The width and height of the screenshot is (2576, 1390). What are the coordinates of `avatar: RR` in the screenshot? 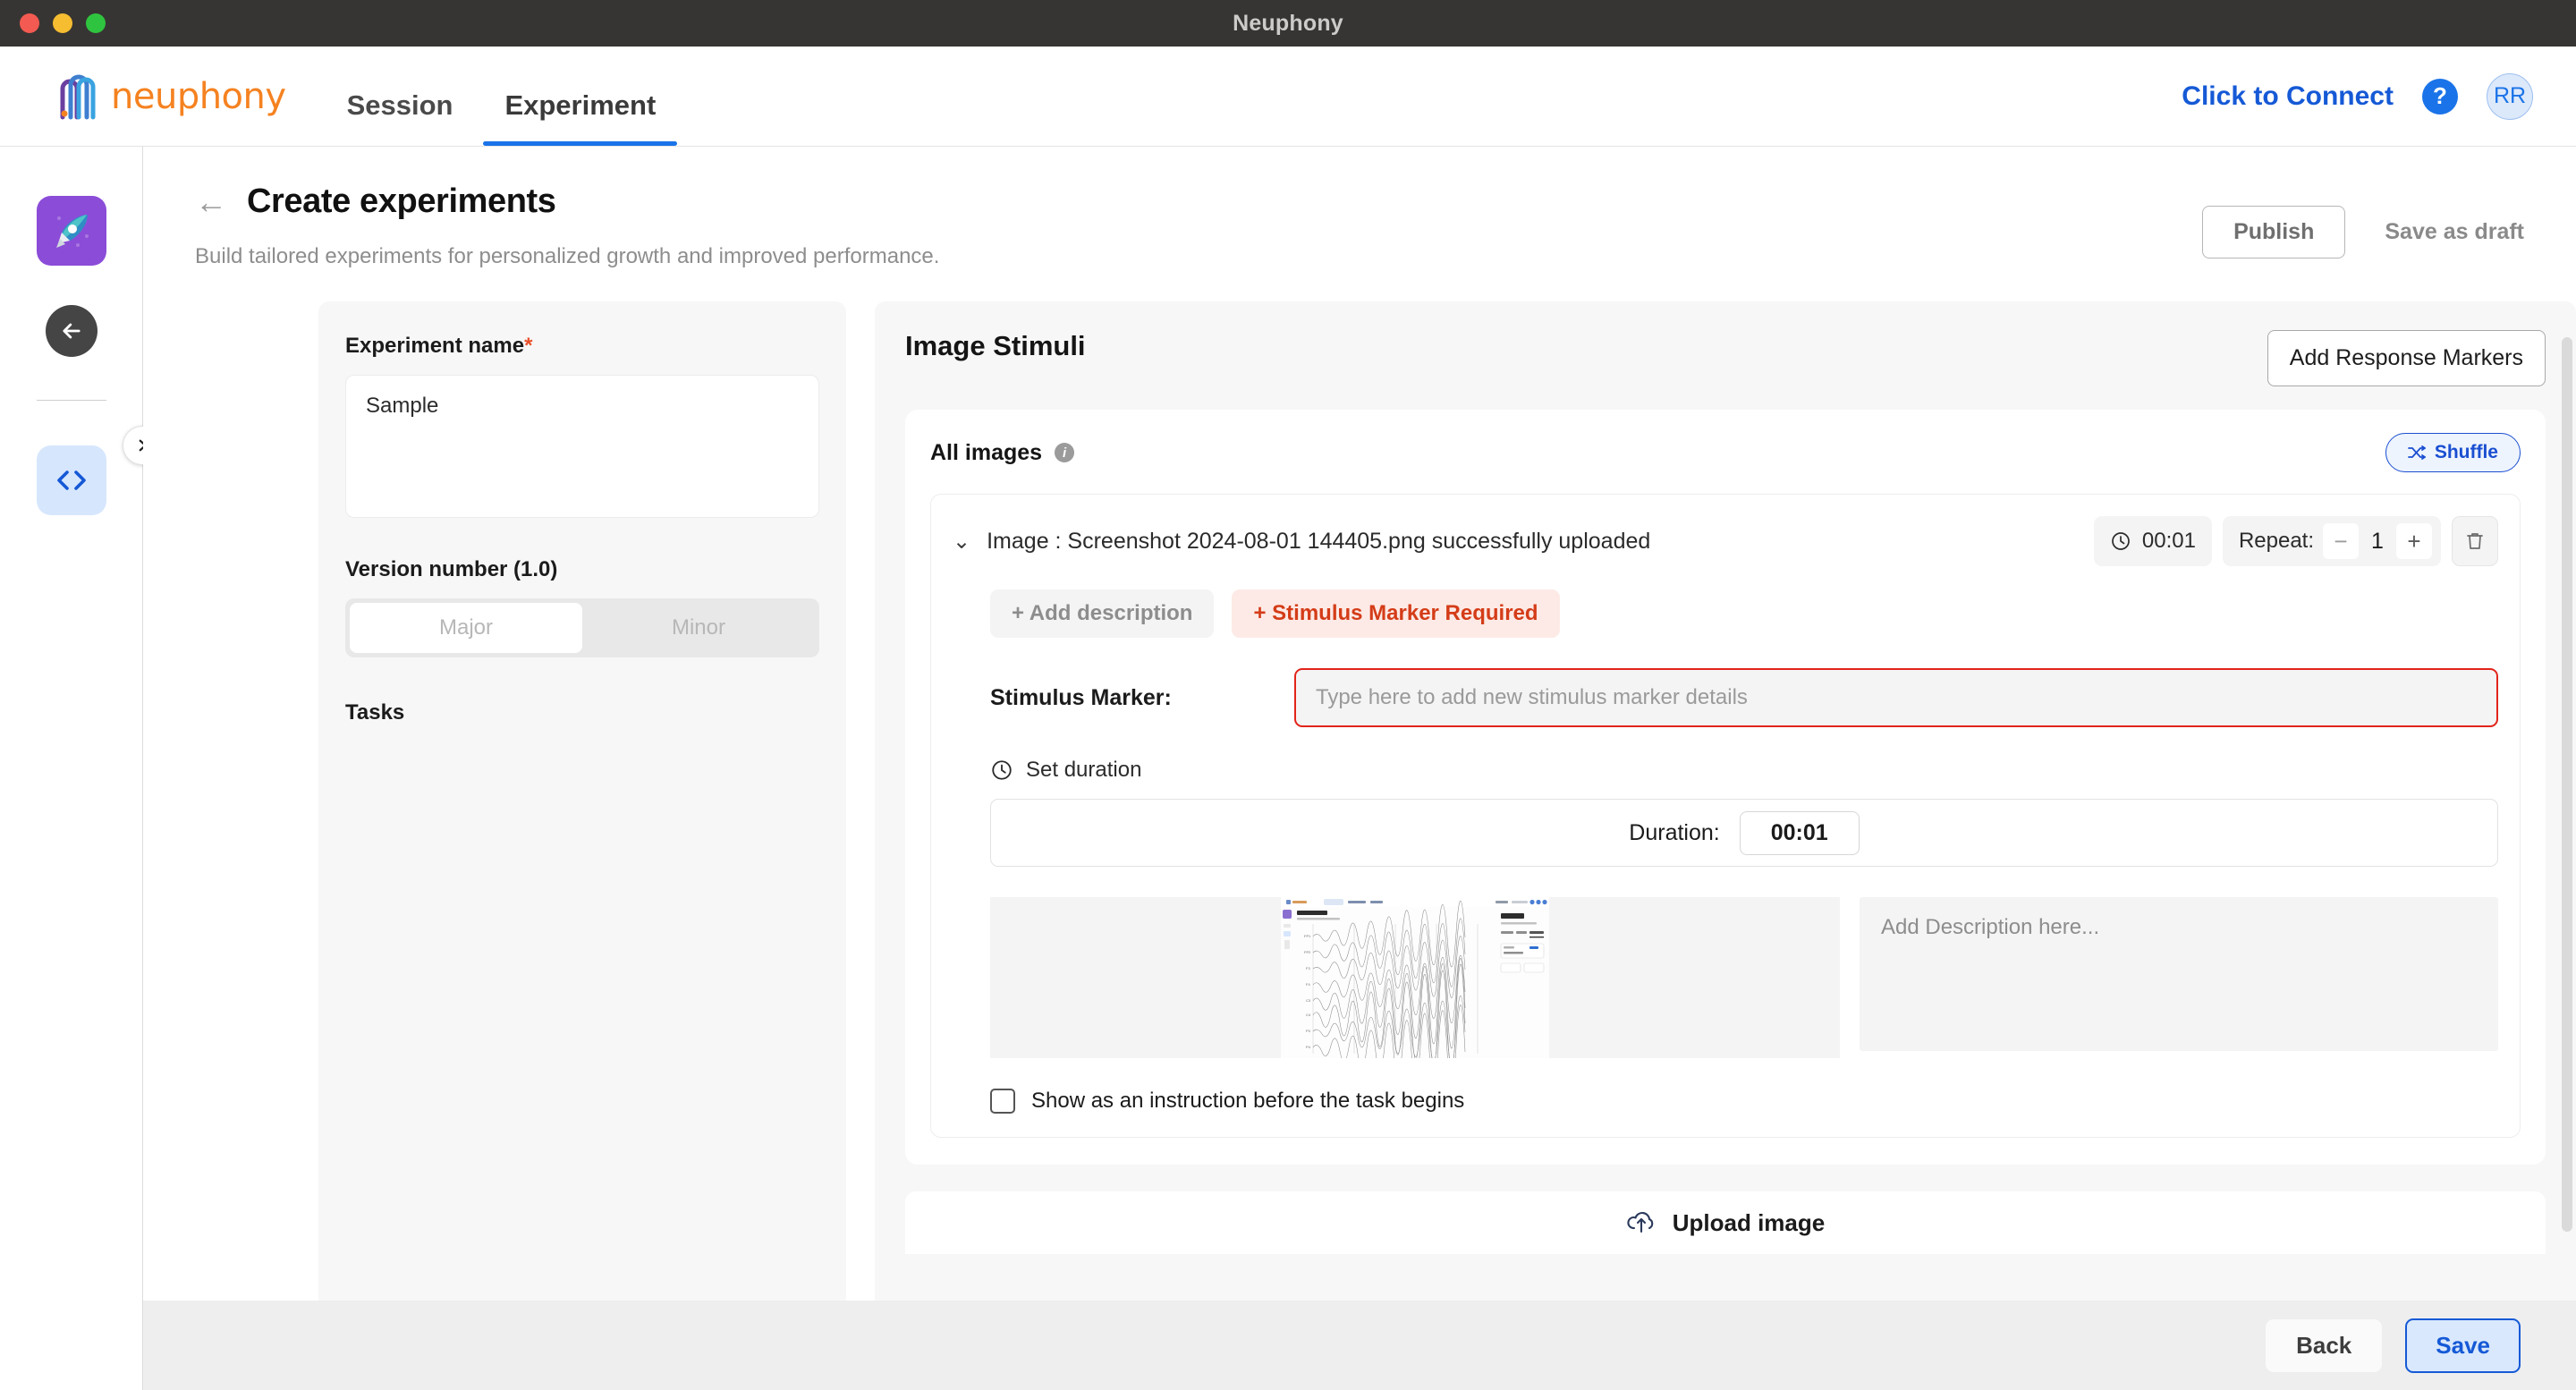 It's located at (2510, 96).